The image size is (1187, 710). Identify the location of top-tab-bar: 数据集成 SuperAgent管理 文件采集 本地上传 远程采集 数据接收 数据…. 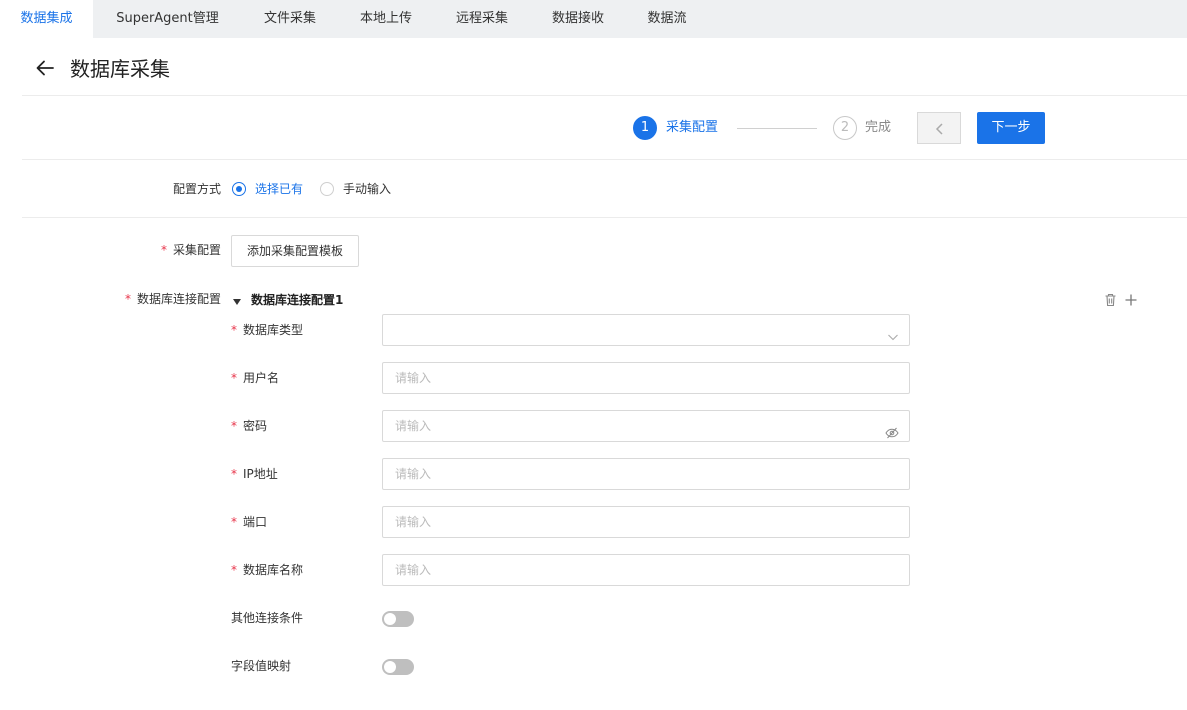
(593, 19).